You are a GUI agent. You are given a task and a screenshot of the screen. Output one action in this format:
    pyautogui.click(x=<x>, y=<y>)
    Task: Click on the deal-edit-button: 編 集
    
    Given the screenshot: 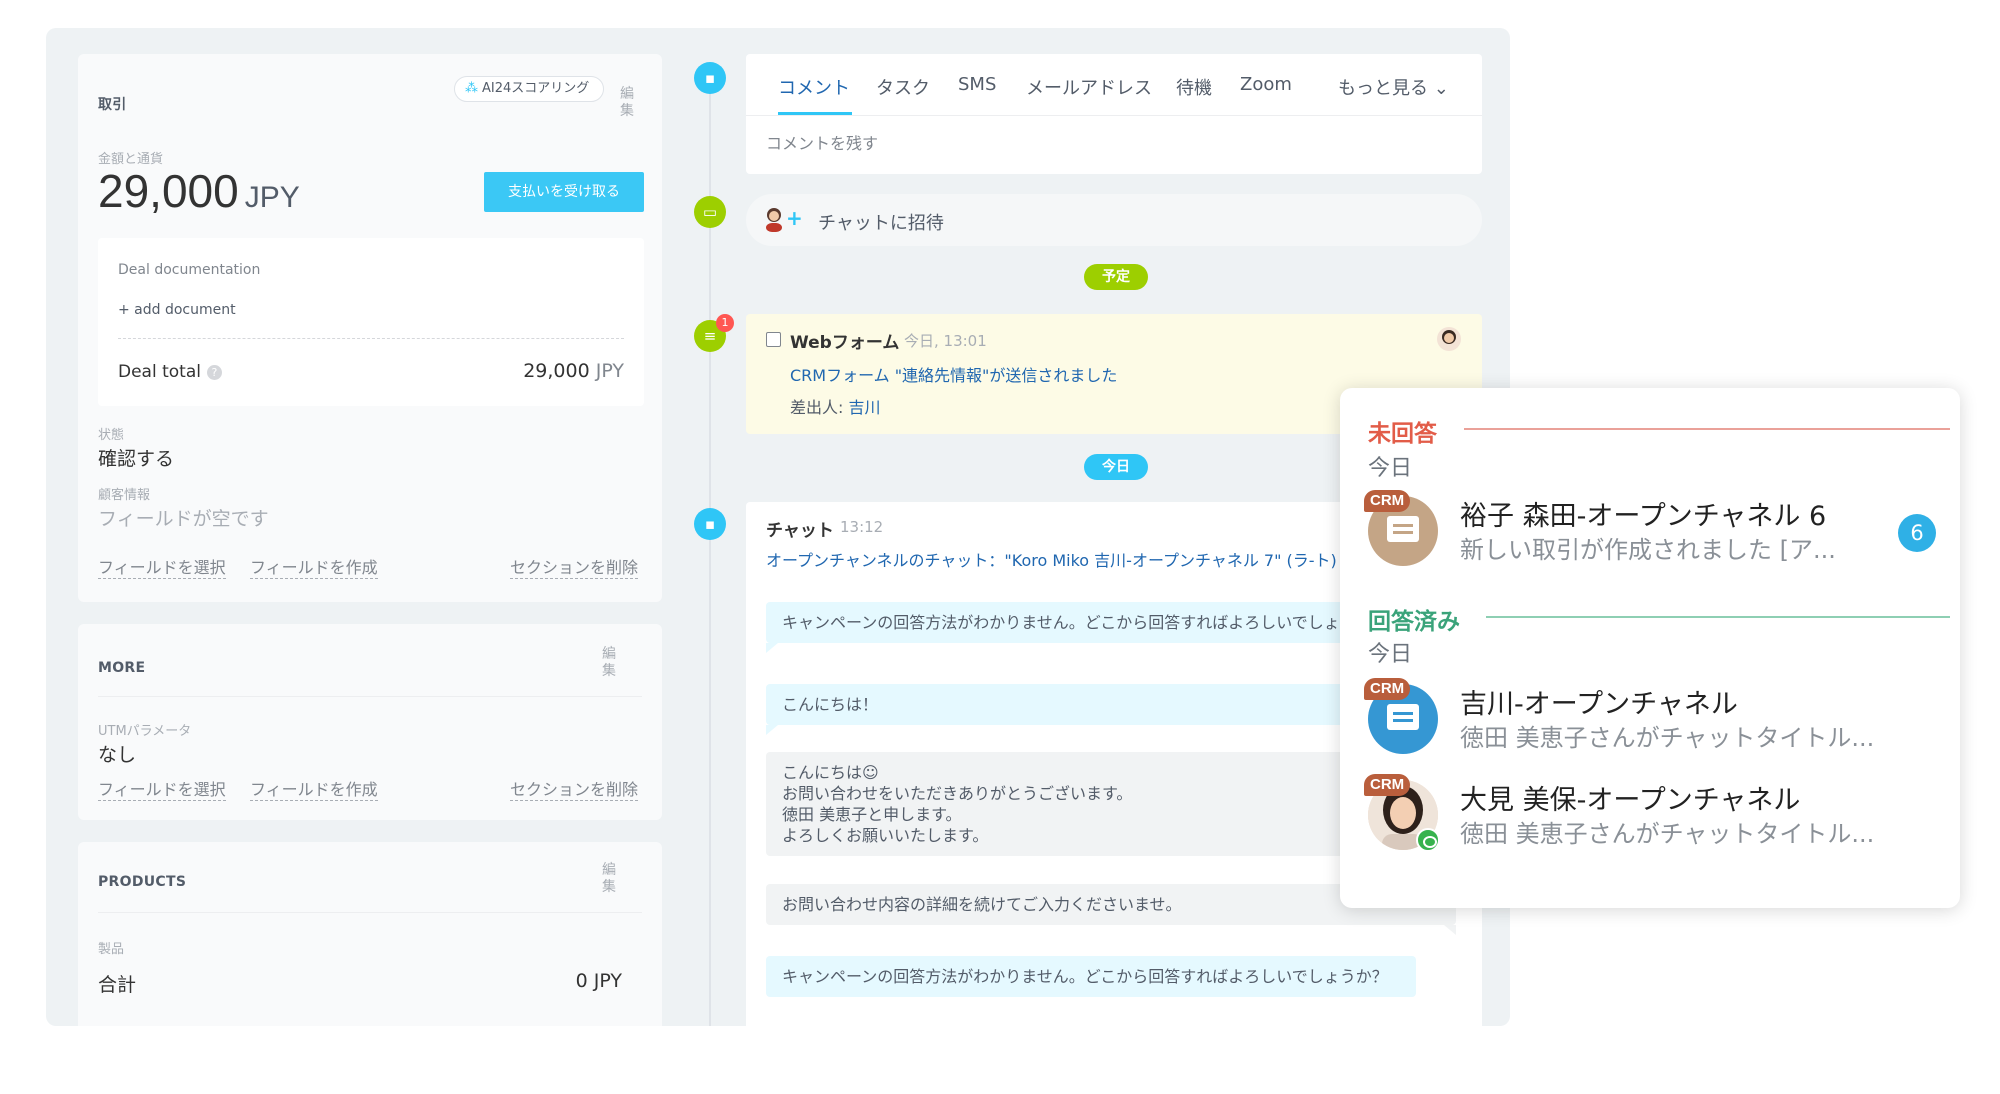 What is the action you would take?
    pyautogui.click(x=627, y=103)
    